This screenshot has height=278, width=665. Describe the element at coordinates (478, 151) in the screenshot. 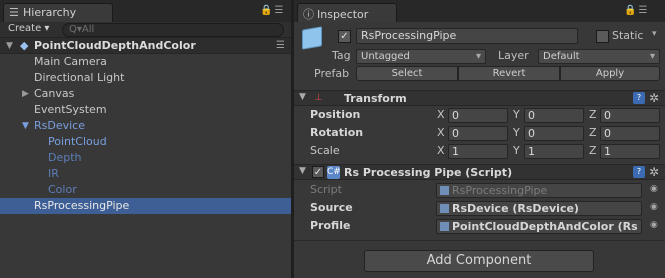

I see `scale-x-field: 1` at that location.